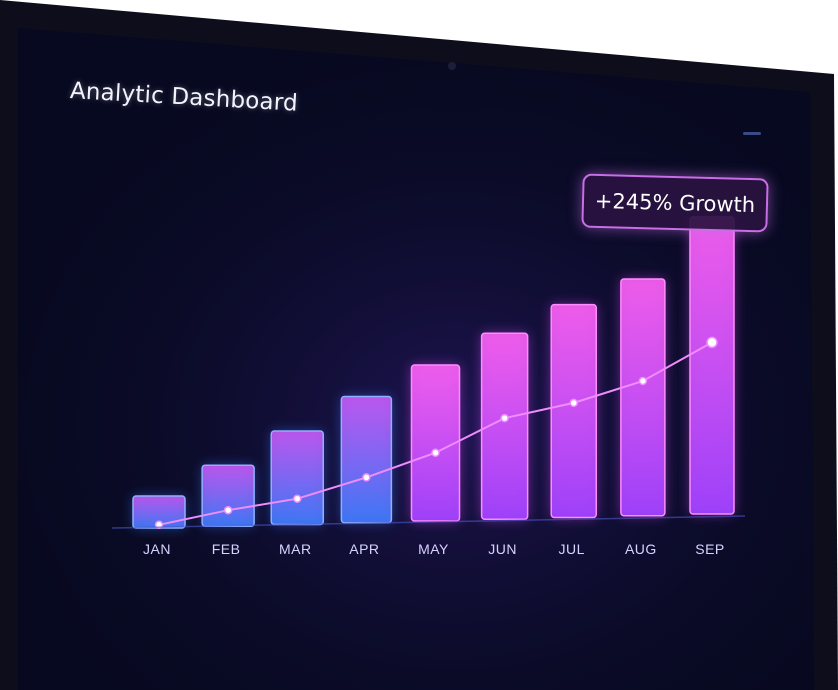 This screenshot has width=838, height=690. What do you see at coordinates (643, 381) in the screenshot?
I see `trend-point-aug` at bounding box center [643, 381].